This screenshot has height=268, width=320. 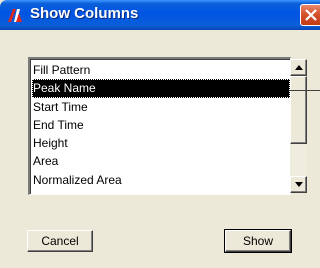 I want to click on scroll-up-button, so click(x=298, y=67).